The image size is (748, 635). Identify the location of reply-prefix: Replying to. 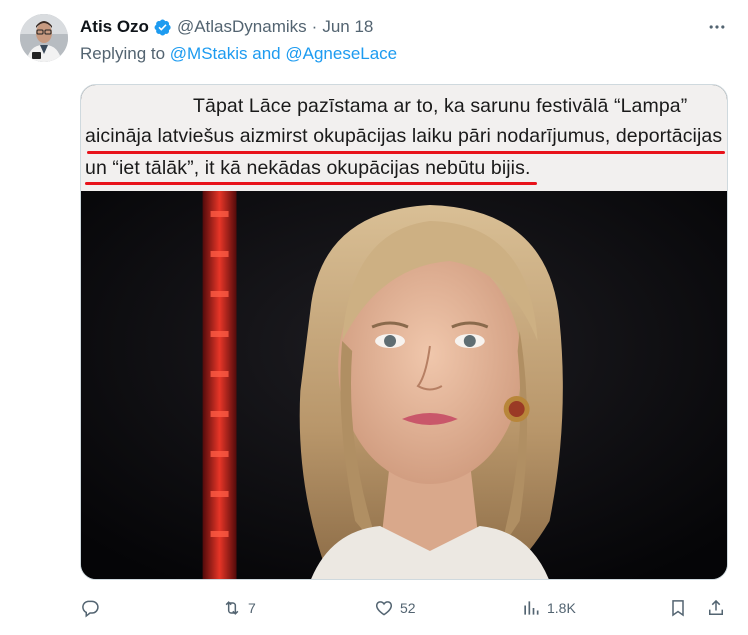
(123, 53).